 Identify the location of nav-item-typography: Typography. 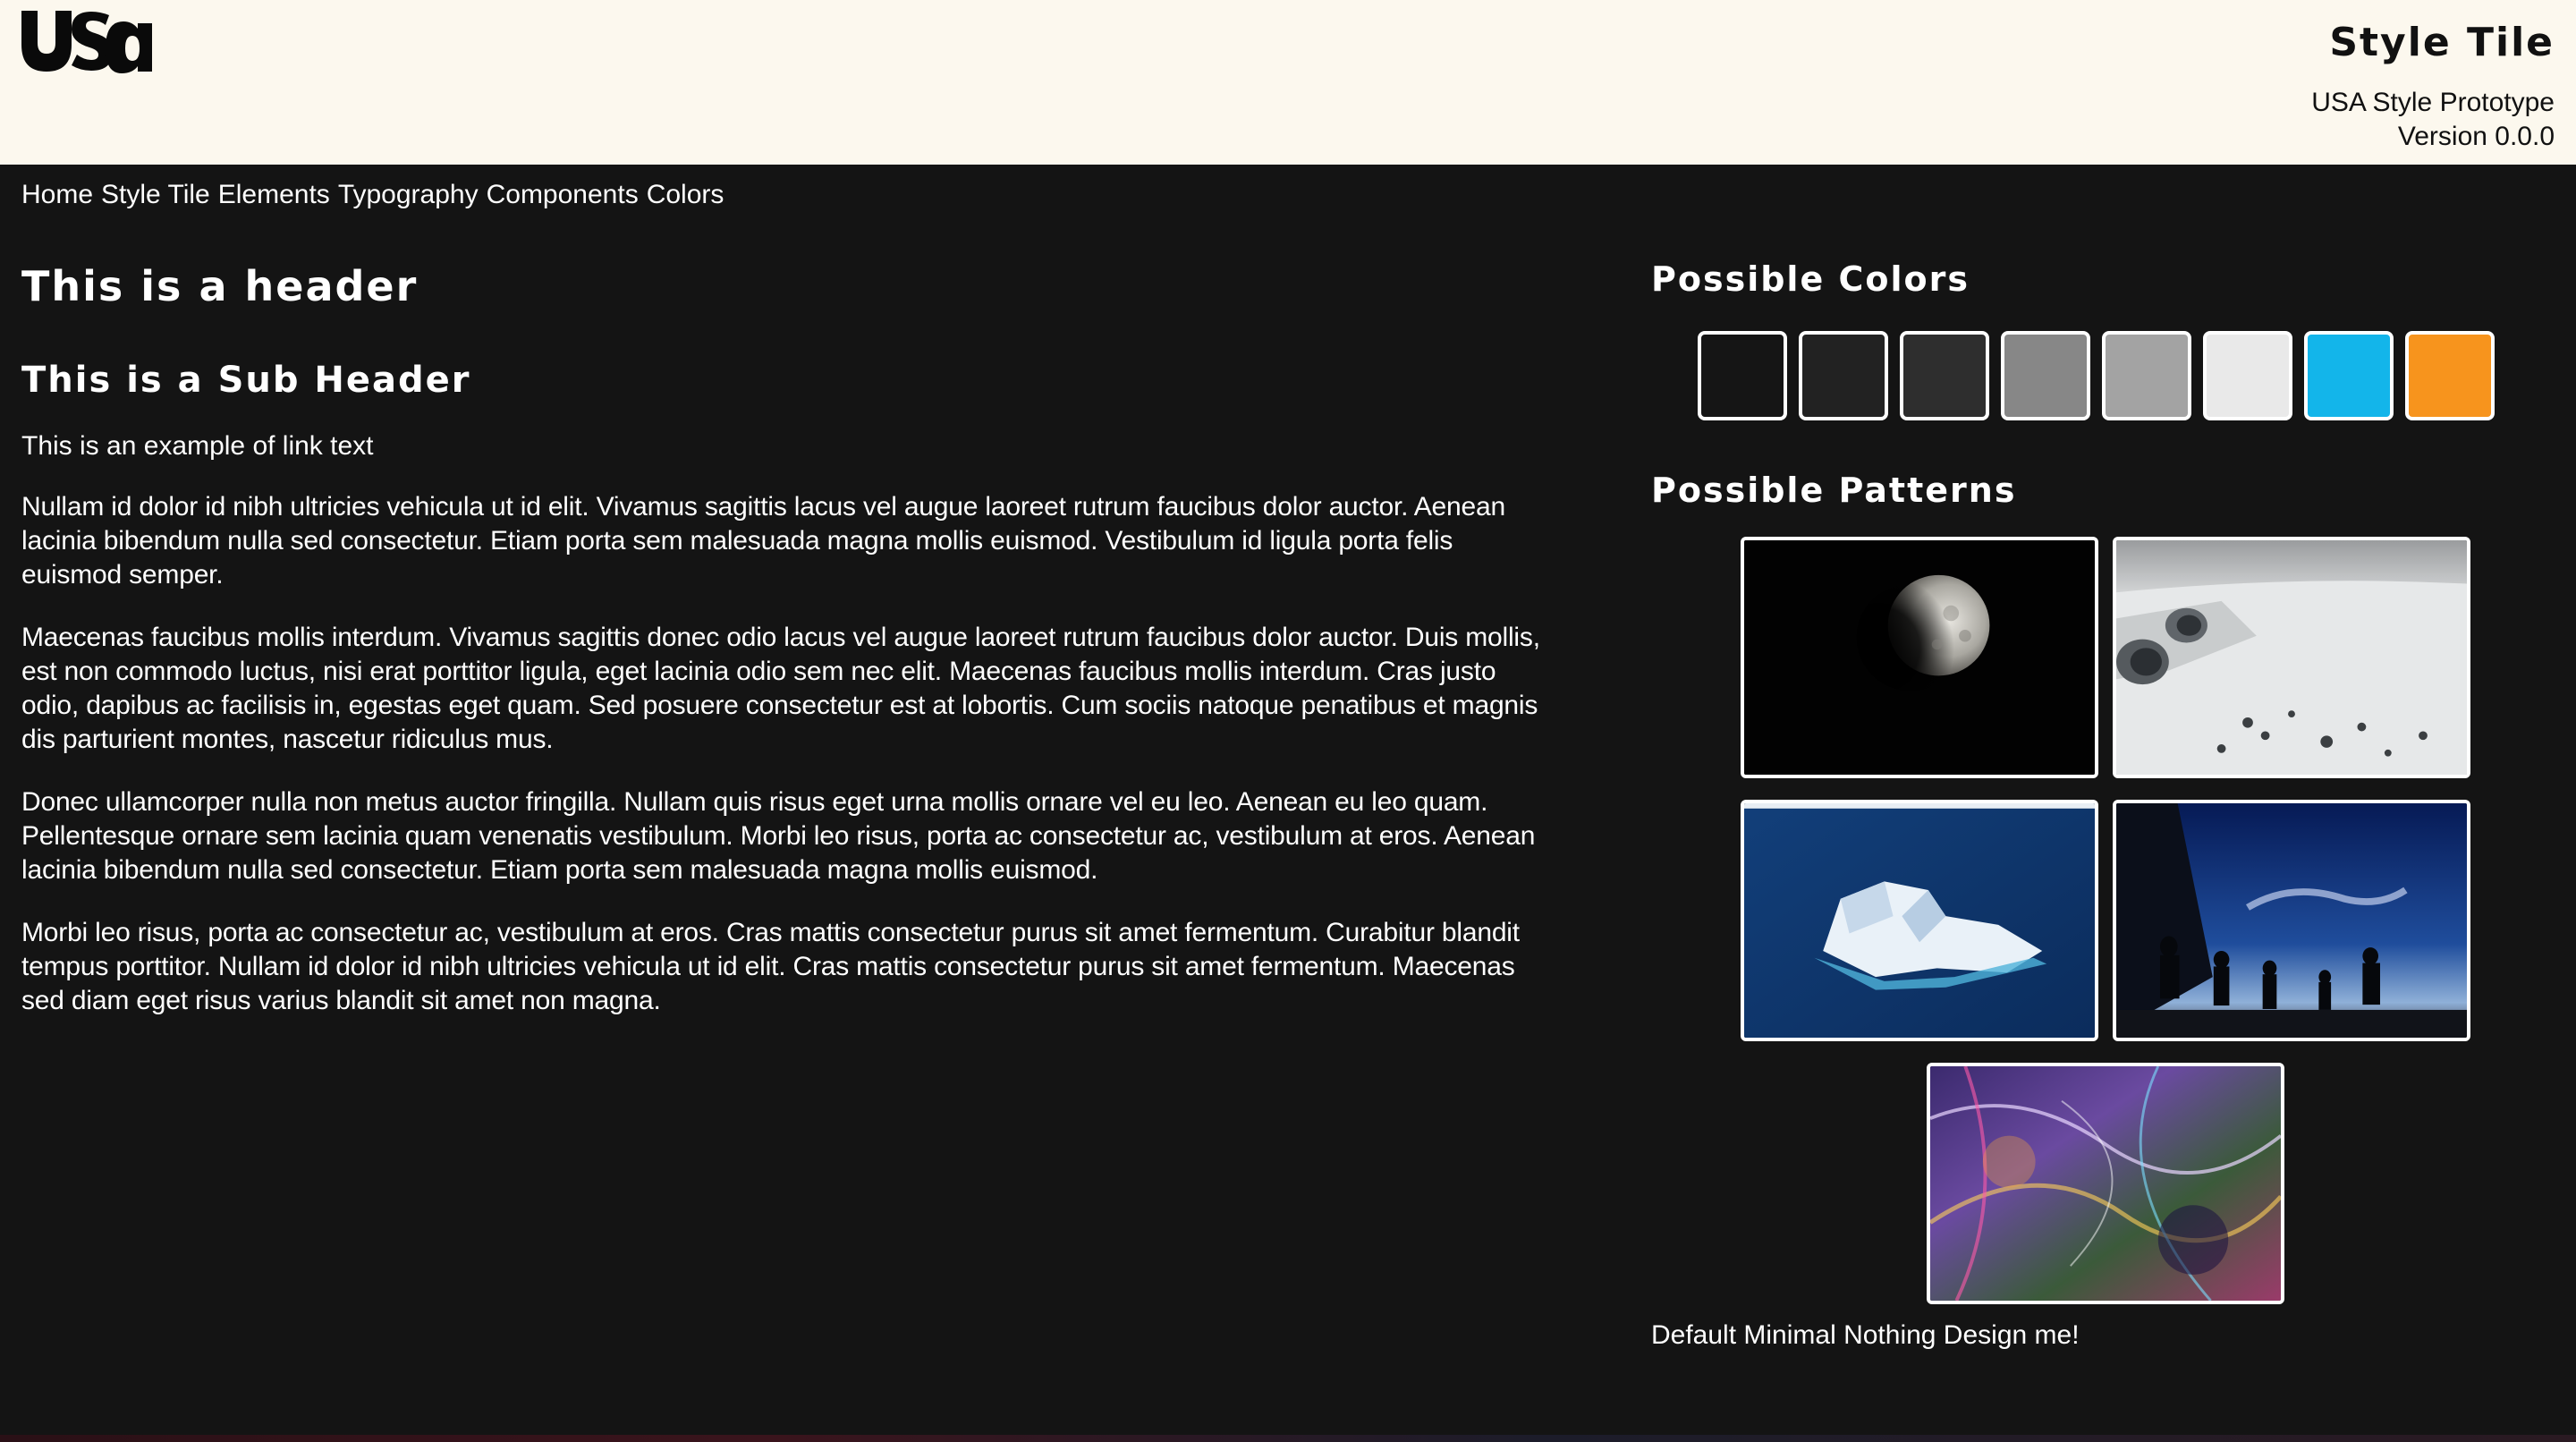
(408, 194).